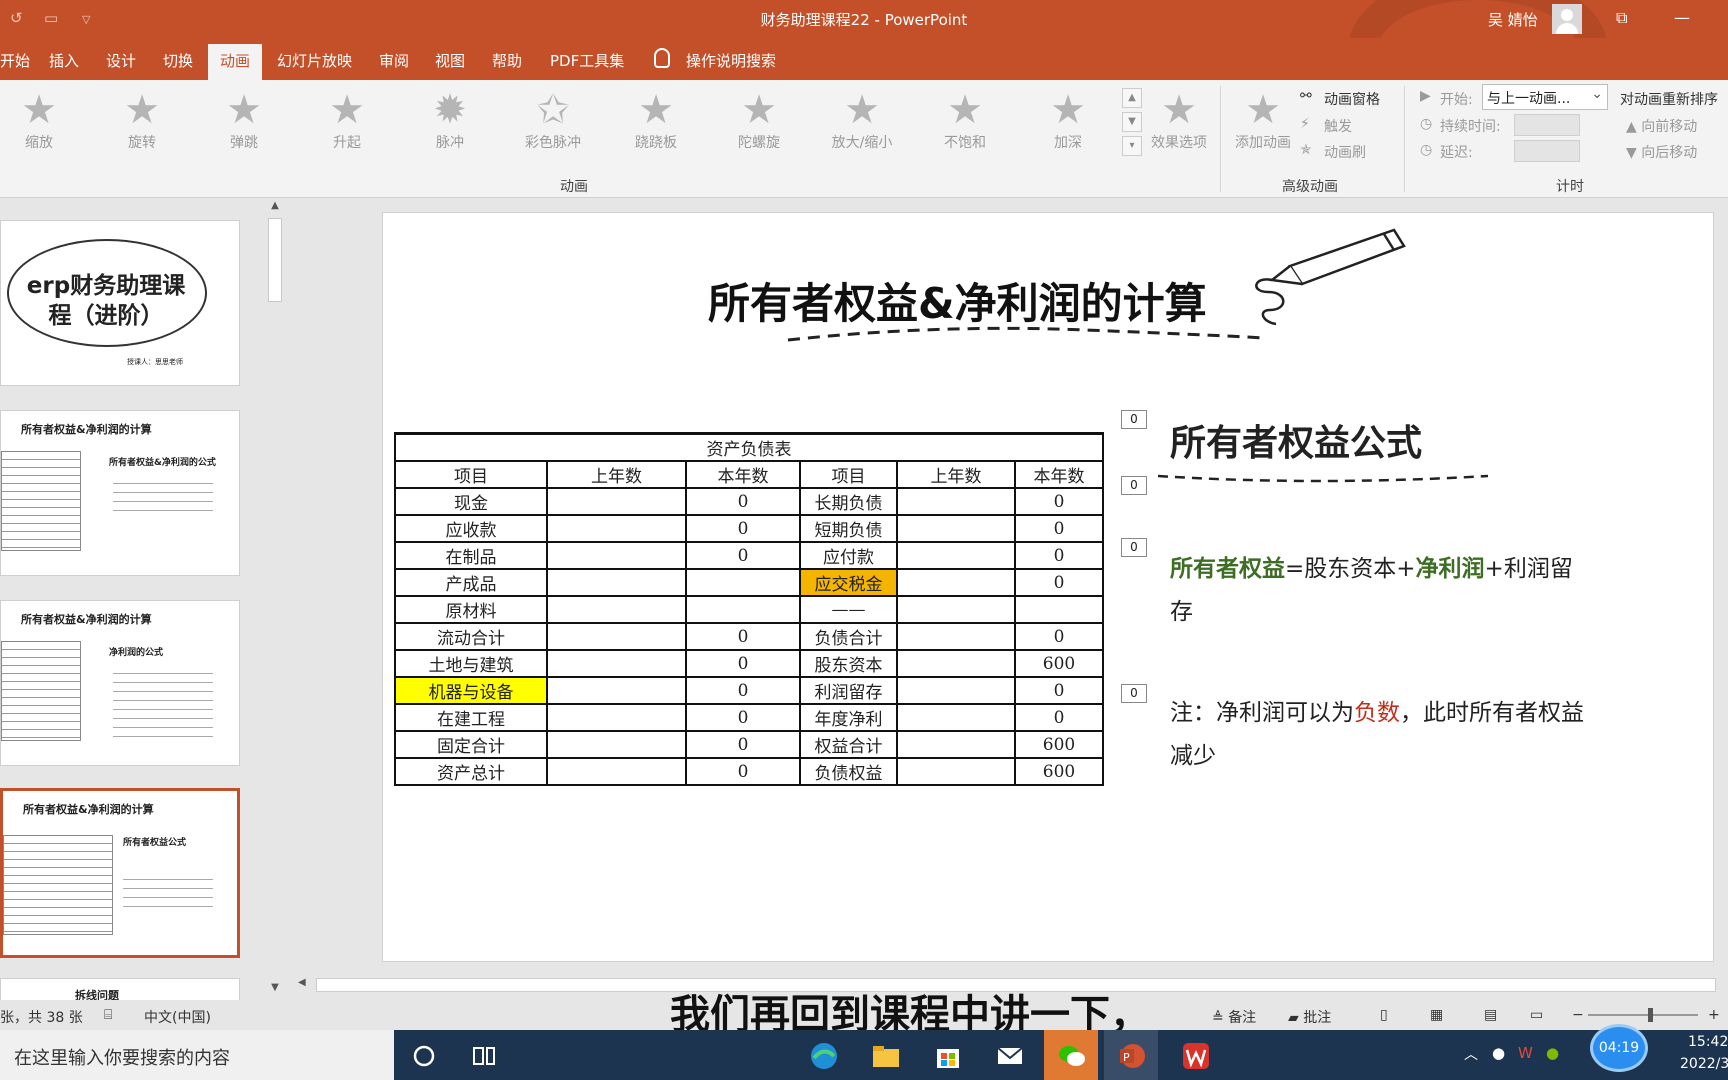  I want to click on table-cell: 产成品, so click(471, 582).